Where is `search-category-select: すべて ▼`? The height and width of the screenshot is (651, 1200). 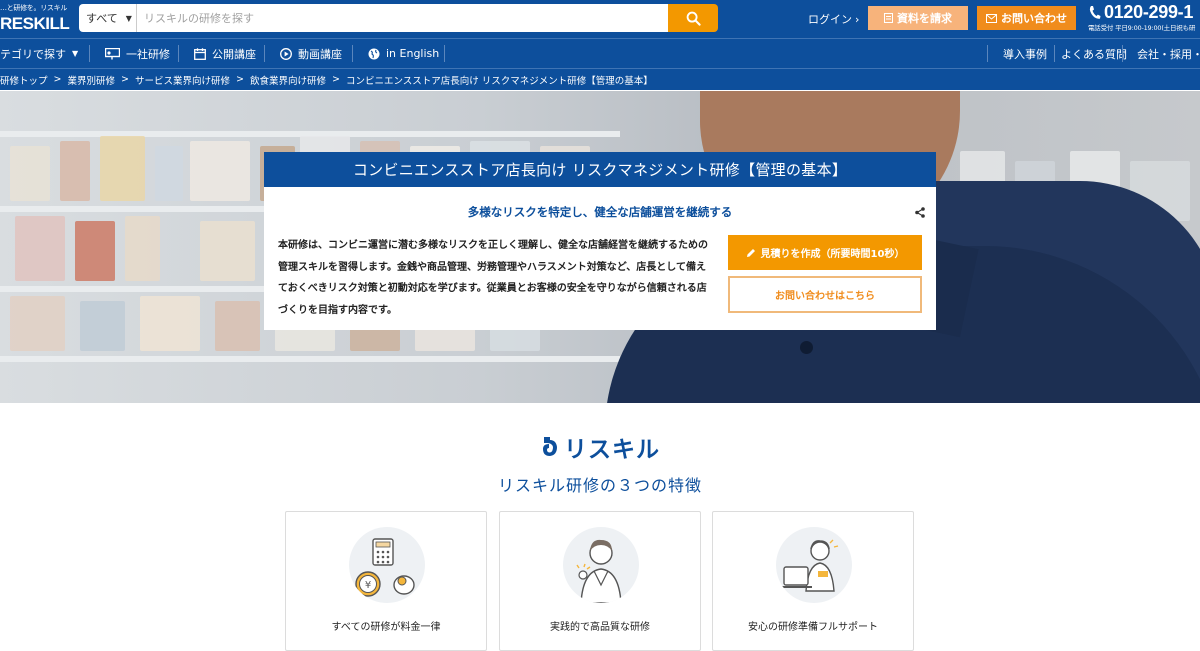
search-category-select: すべて ▼ is located at coordinates (108, 18).